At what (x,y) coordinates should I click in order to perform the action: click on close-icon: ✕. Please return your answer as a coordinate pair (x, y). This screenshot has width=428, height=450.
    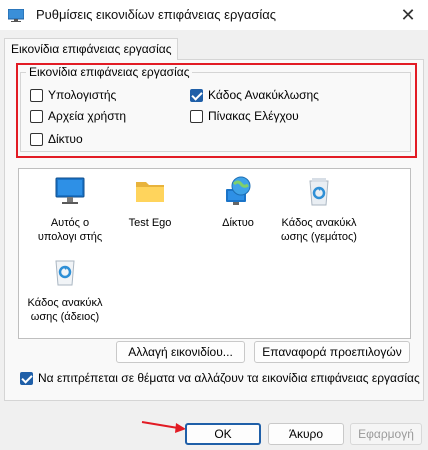
    Looking at the image, I should click on (408, 14).